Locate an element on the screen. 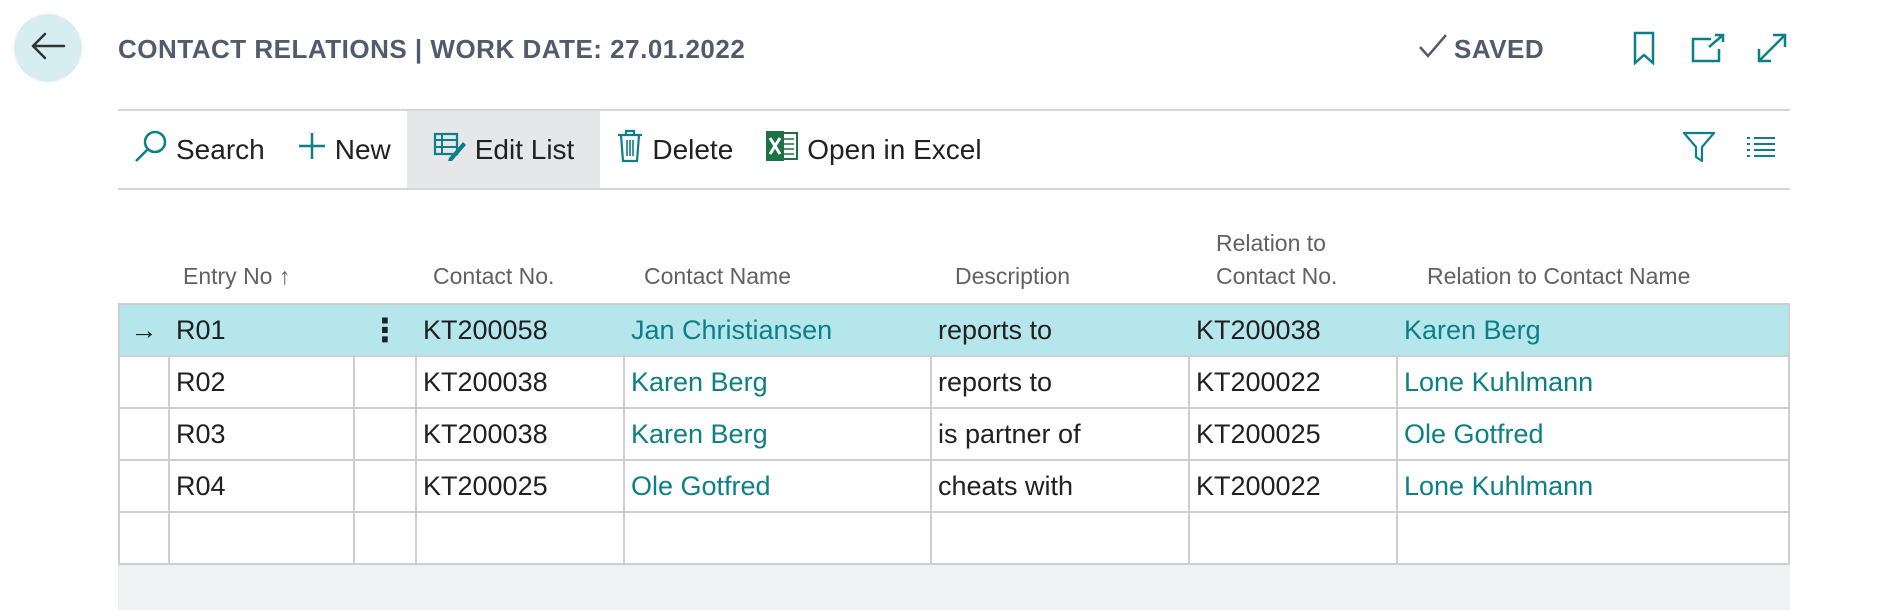 Image resolution: width=1892 pixels, height=610 pixels. excel-icon is located at coordinates (782, 149).